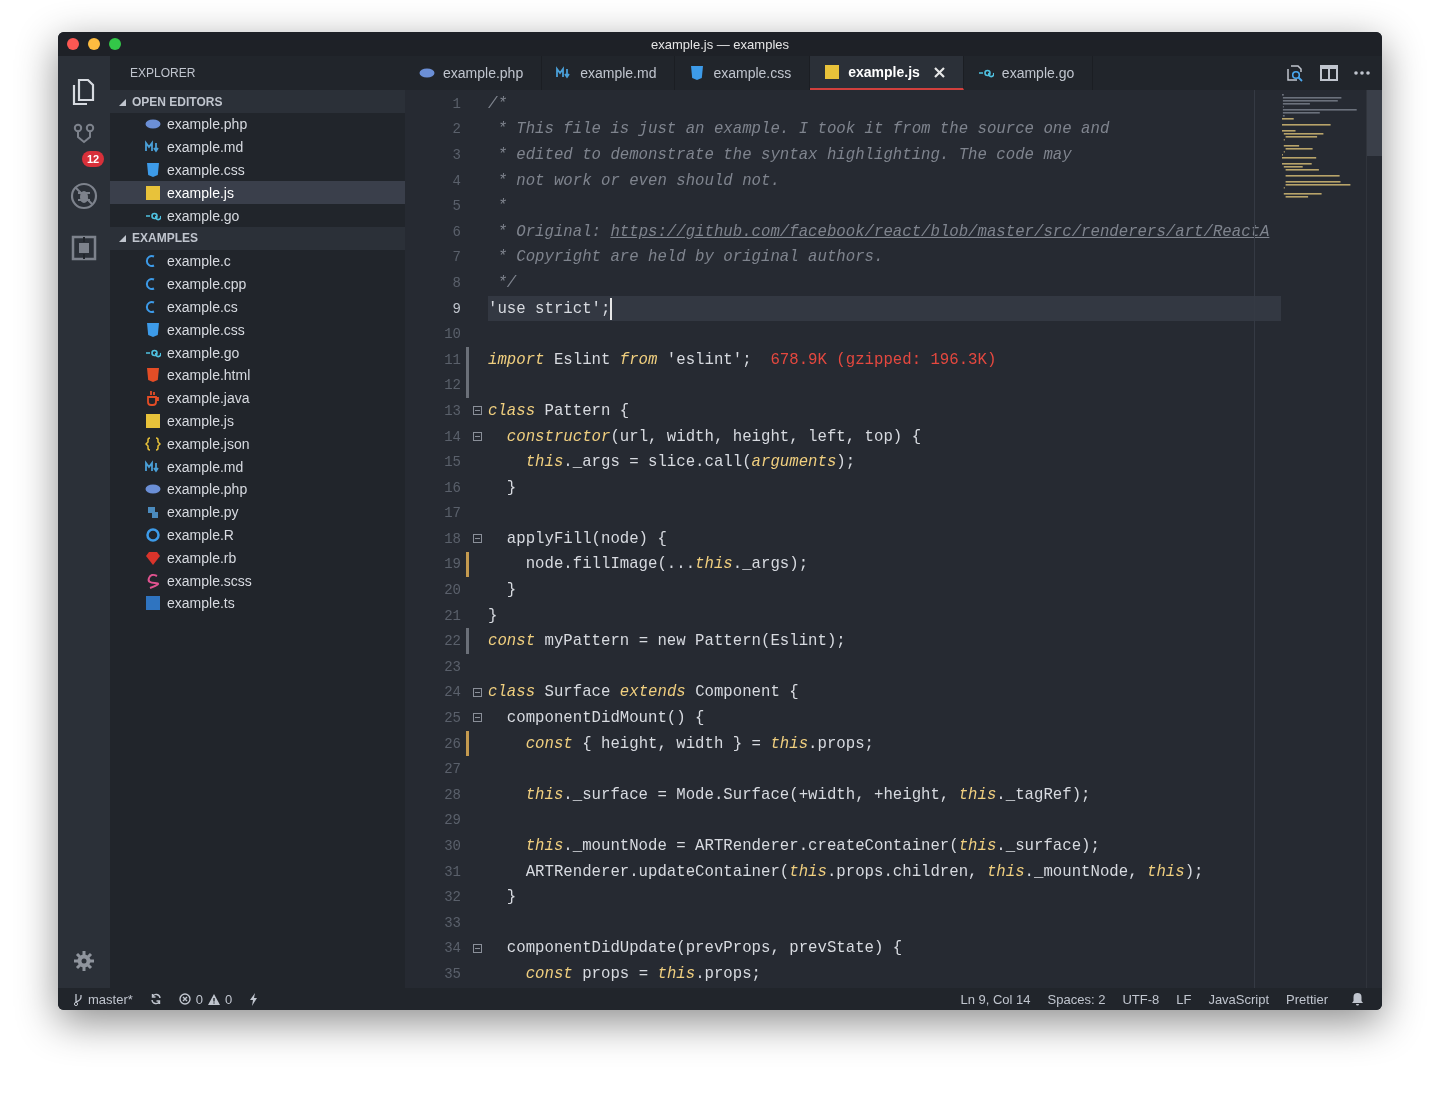 The height and width of the screenshot is (1093, 1440). What do you see at coordinates (84, 196) in the screenshot?
I see `no-bug-icon` at bounding box center [84, 196].